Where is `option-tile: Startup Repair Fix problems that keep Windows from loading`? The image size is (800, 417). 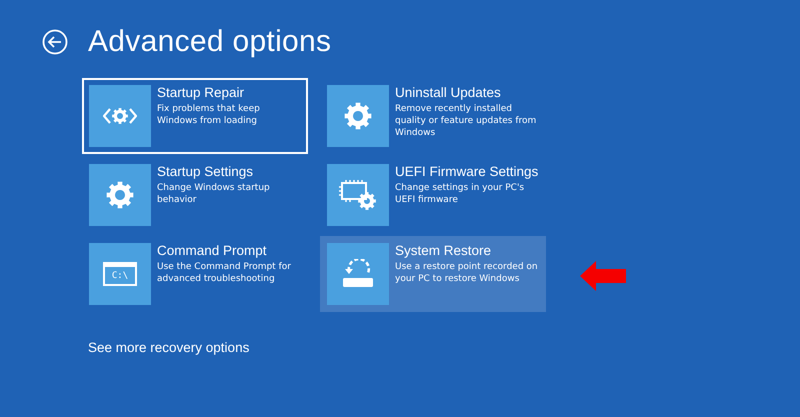
option-tile: Startup Repair Fix problems that keep Windows from loading is located at coordinates (195, 116).